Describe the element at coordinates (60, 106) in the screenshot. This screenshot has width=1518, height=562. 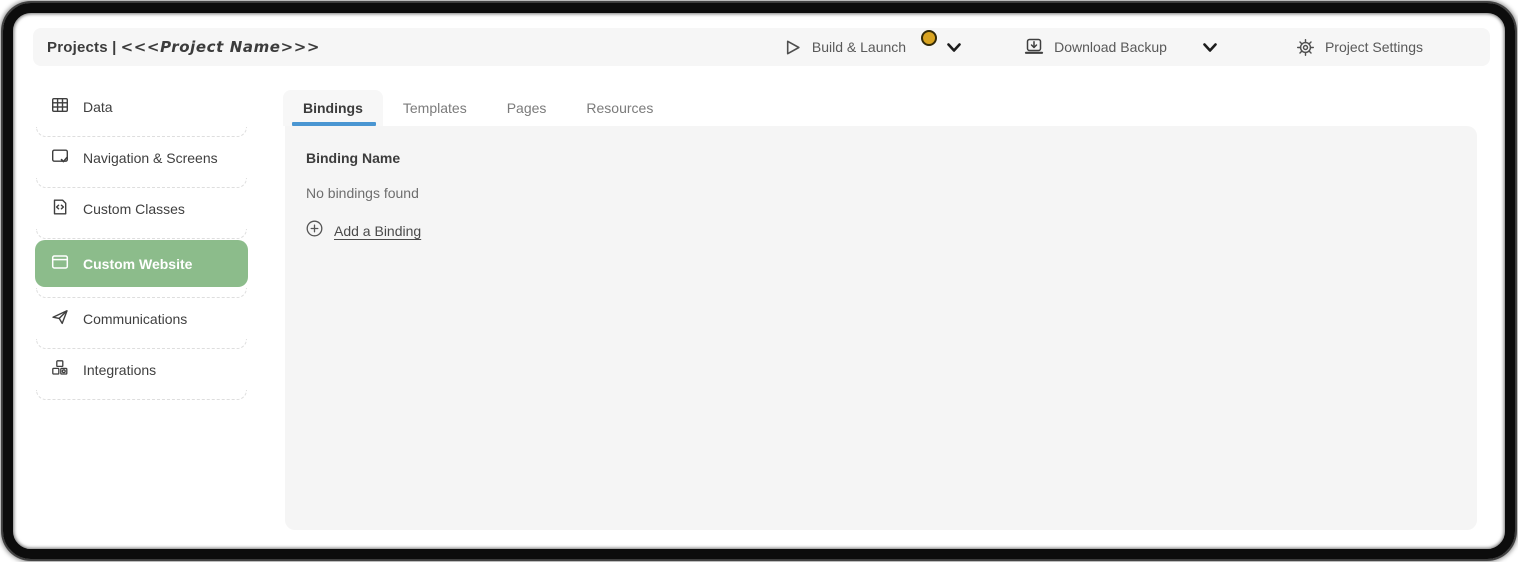
I see `table-icon` at that location.